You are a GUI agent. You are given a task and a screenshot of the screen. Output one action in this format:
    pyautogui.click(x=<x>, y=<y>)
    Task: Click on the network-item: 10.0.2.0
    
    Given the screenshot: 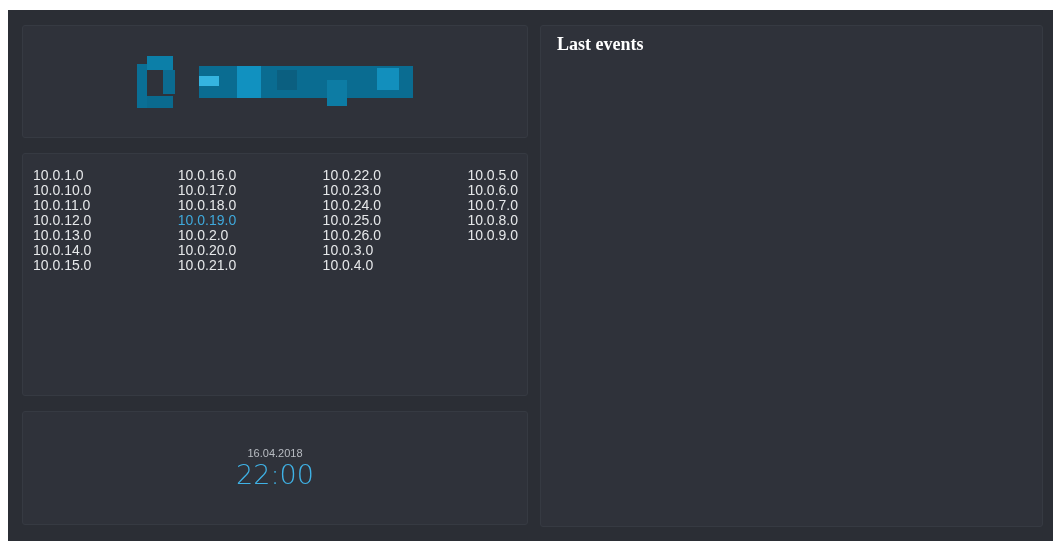 What is the action you would take?
    pyautogui.click(x=203, y=235)
    